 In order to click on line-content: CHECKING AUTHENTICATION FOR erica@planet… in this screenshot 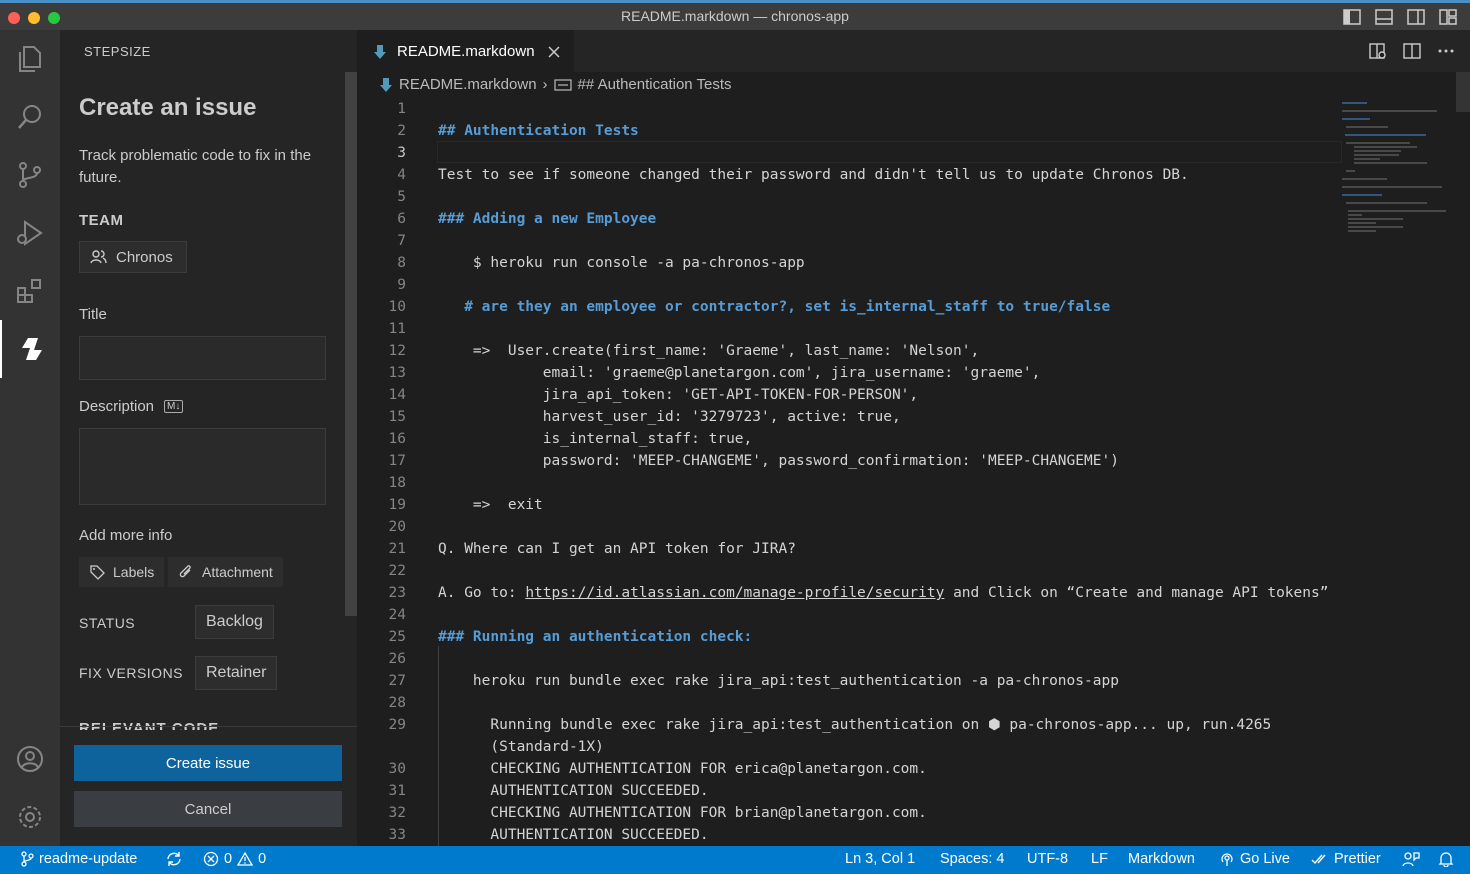, I will do `click(682, 769)`.